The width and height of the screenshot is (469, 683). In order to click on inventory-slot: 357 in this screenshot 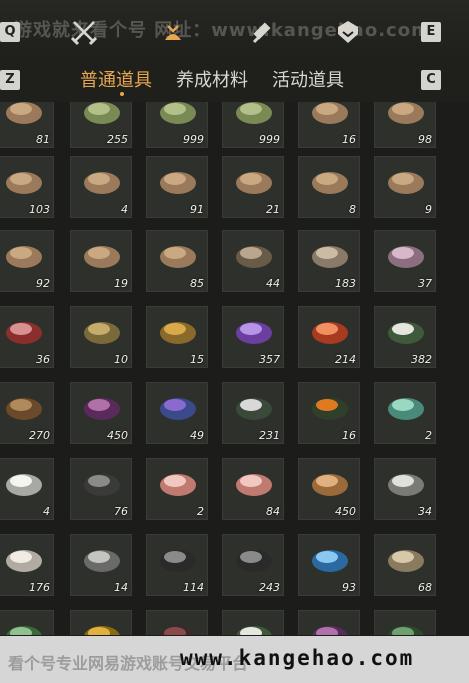, I will do `click(253, 337)`.